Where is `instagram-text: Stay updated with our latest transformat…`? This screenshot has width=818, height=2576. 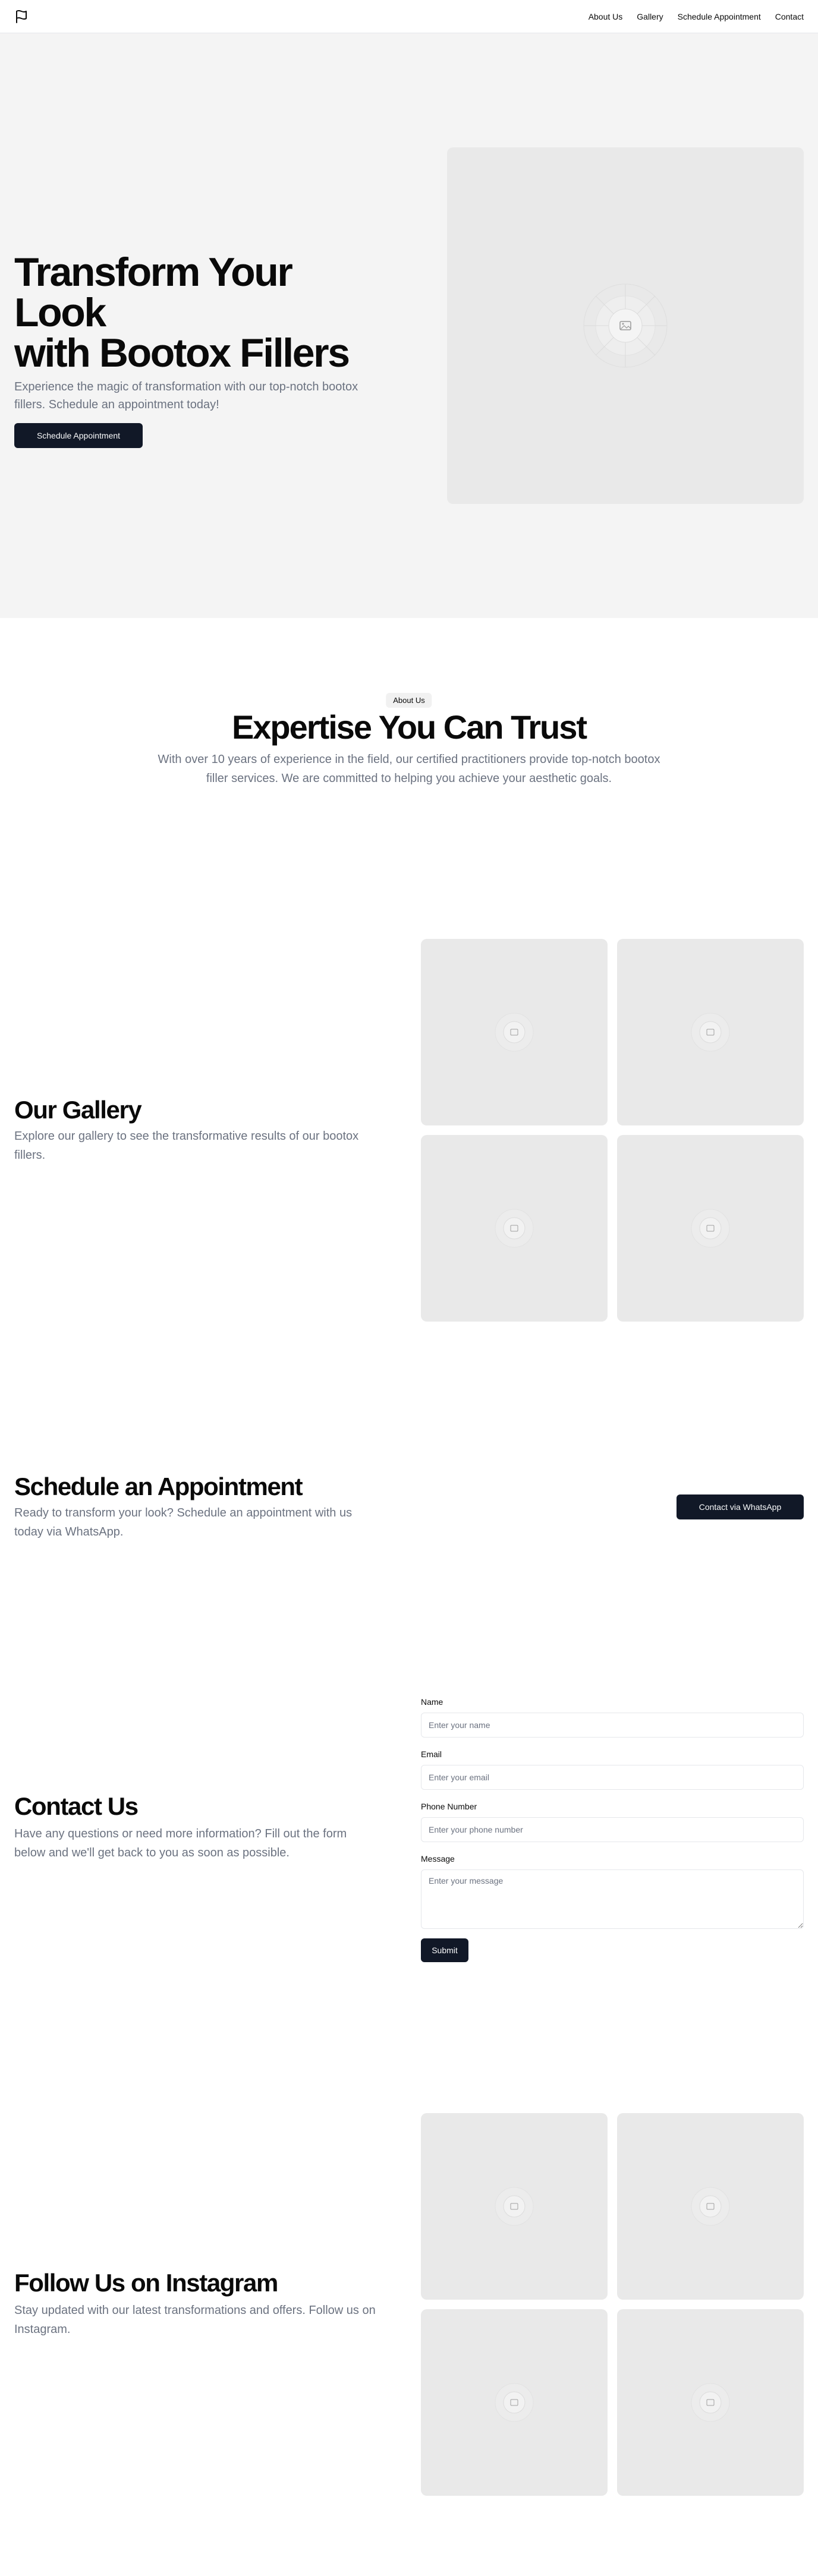 instagram-text: Stay updated with our latest transformat… is located at coordinates (195, 2320).